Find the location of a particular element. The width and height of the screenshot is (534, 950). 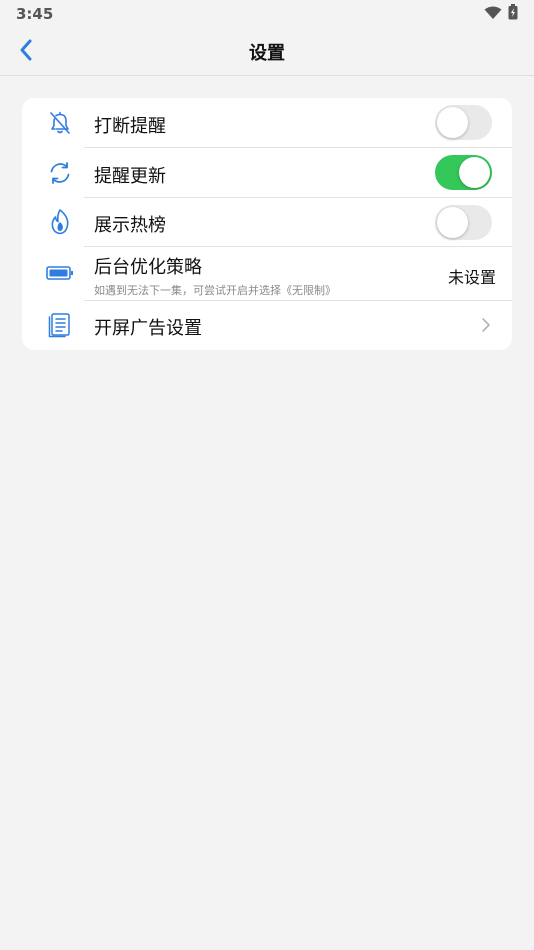

battery-icon is located at coordinates (60, 273).